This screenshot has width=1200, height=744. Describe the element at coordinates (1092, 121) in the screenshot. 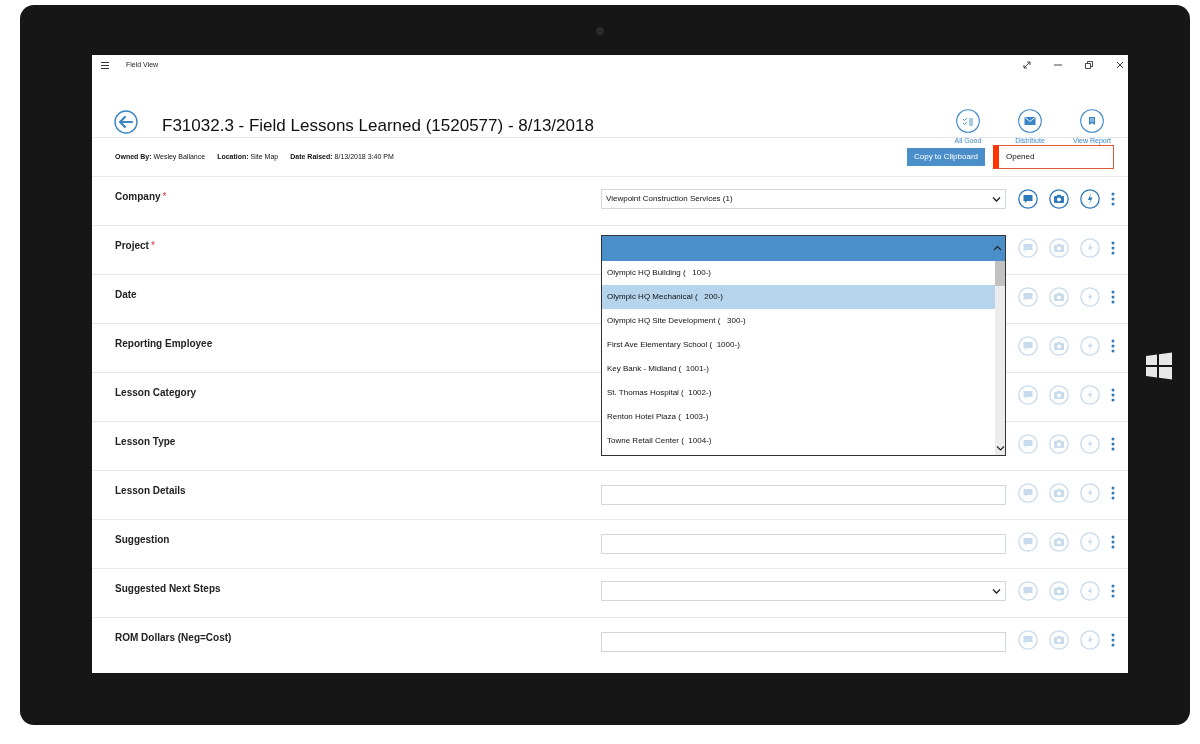

I see `report-icon` at that location.